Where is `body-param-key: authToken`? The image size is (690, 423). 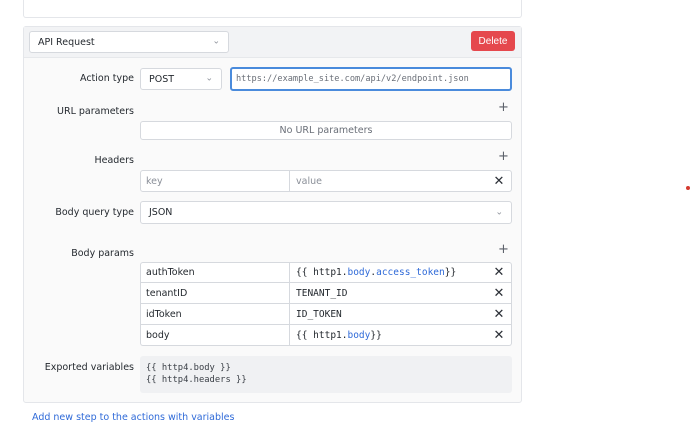 body-param-key: authToken is located at coordinates (215, 272).